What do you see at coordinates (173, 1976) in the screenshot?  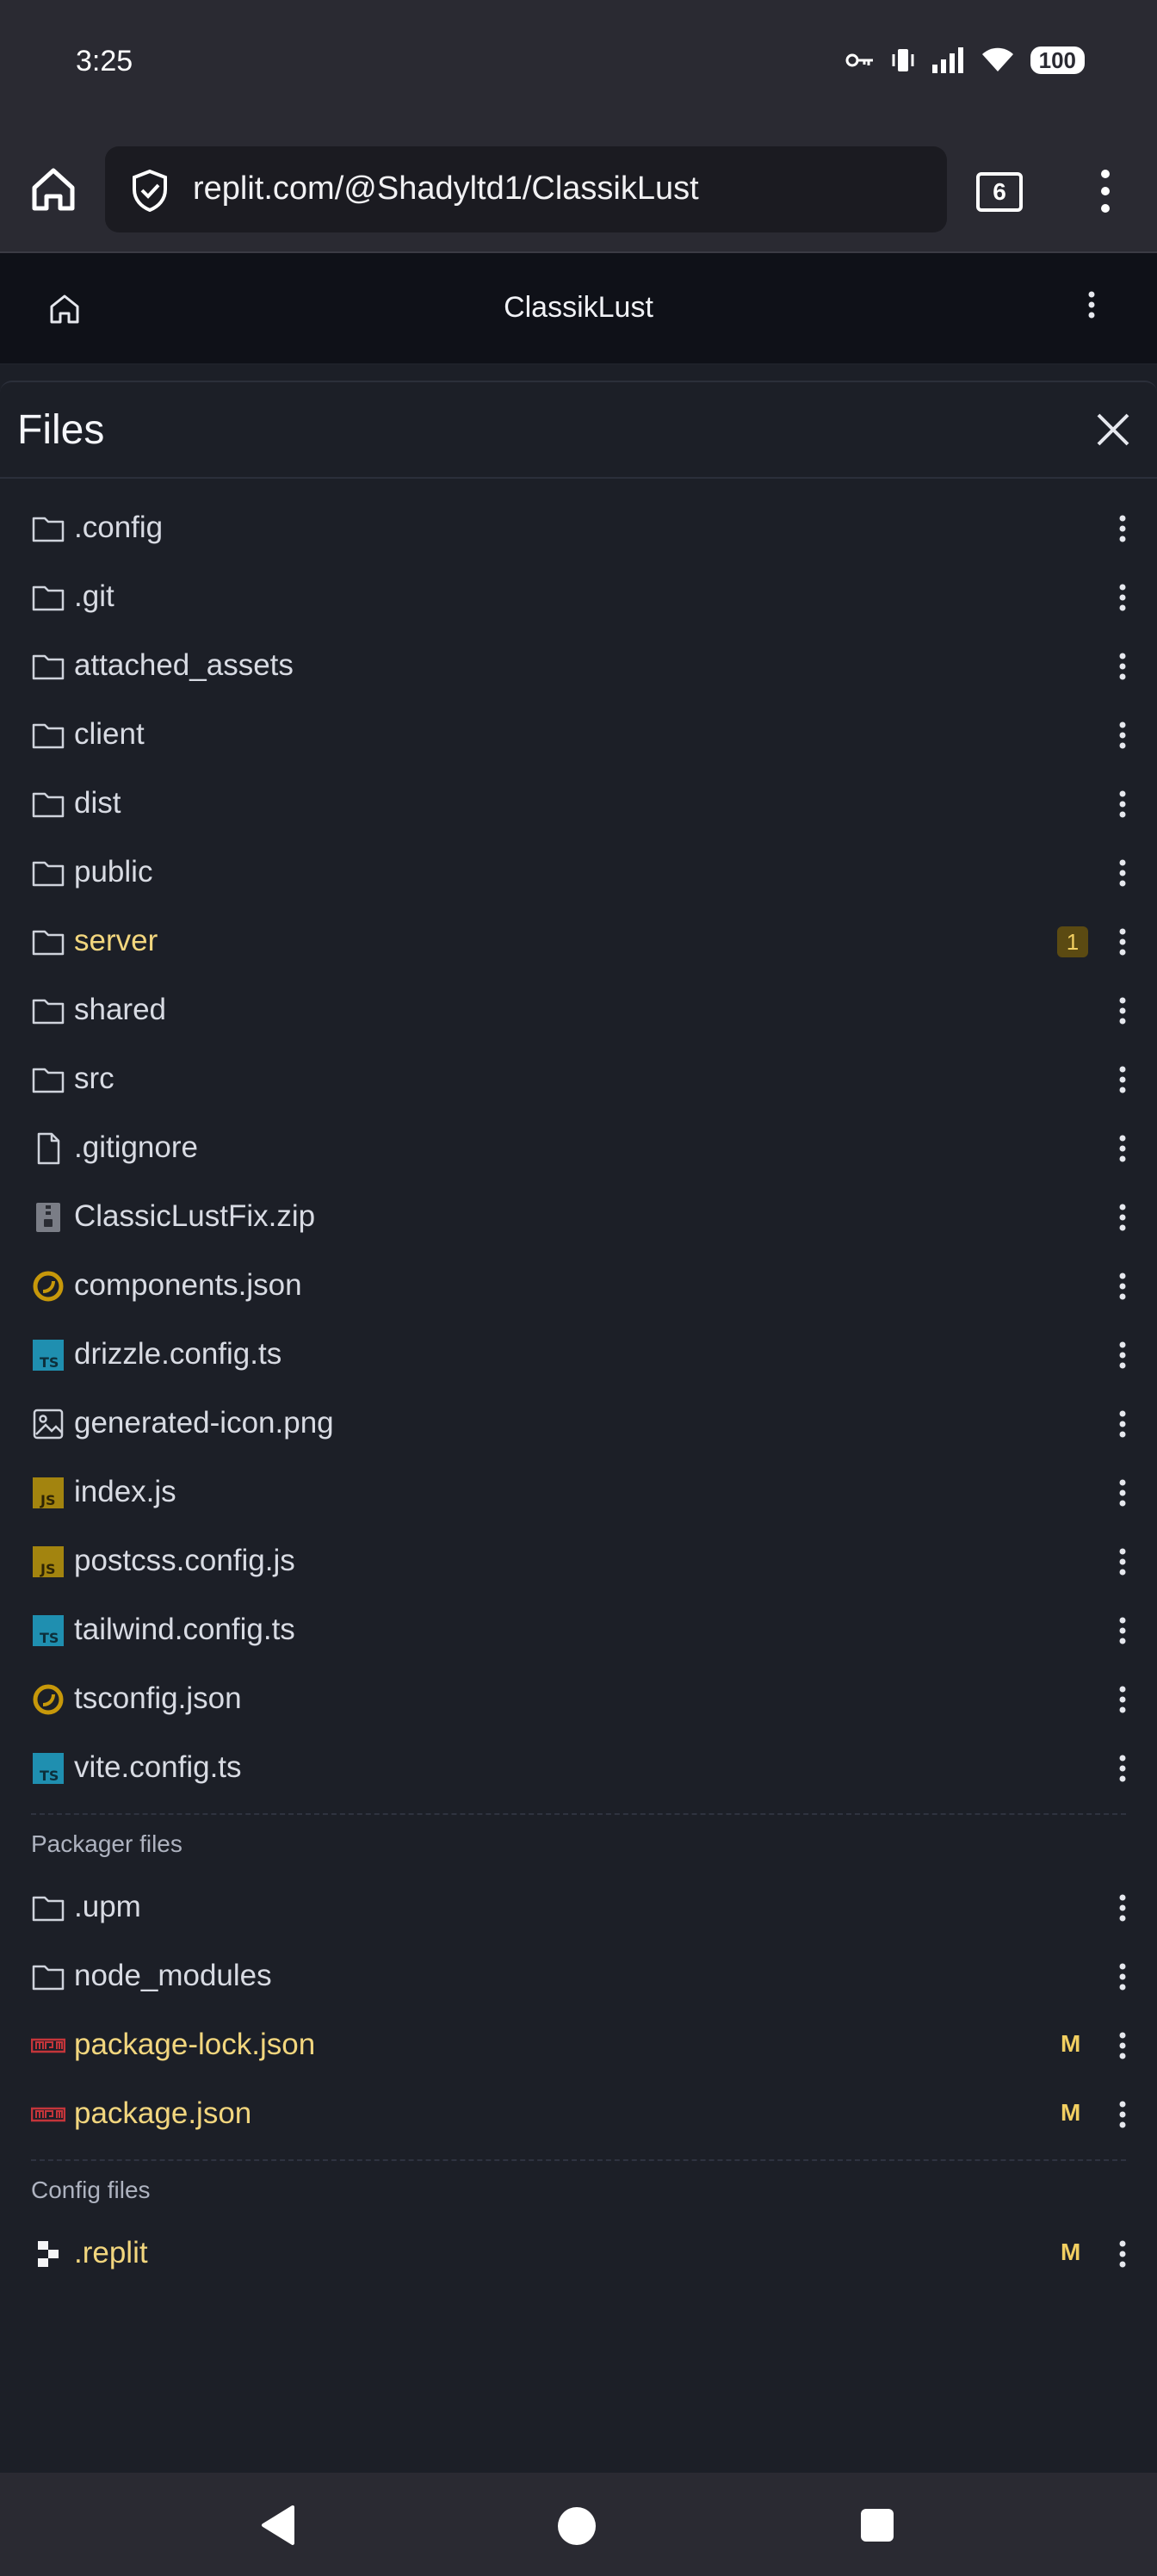 I see `file-name: node_modules` at bounding box center [173, 1976].